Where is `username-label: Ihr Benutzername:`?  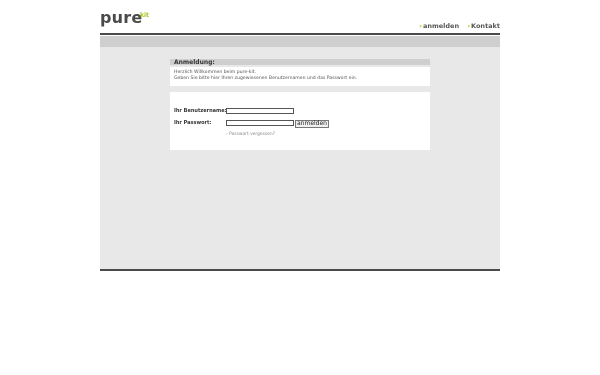 username-label: Ihr Benutzername: is located at coordinates (200, 111).